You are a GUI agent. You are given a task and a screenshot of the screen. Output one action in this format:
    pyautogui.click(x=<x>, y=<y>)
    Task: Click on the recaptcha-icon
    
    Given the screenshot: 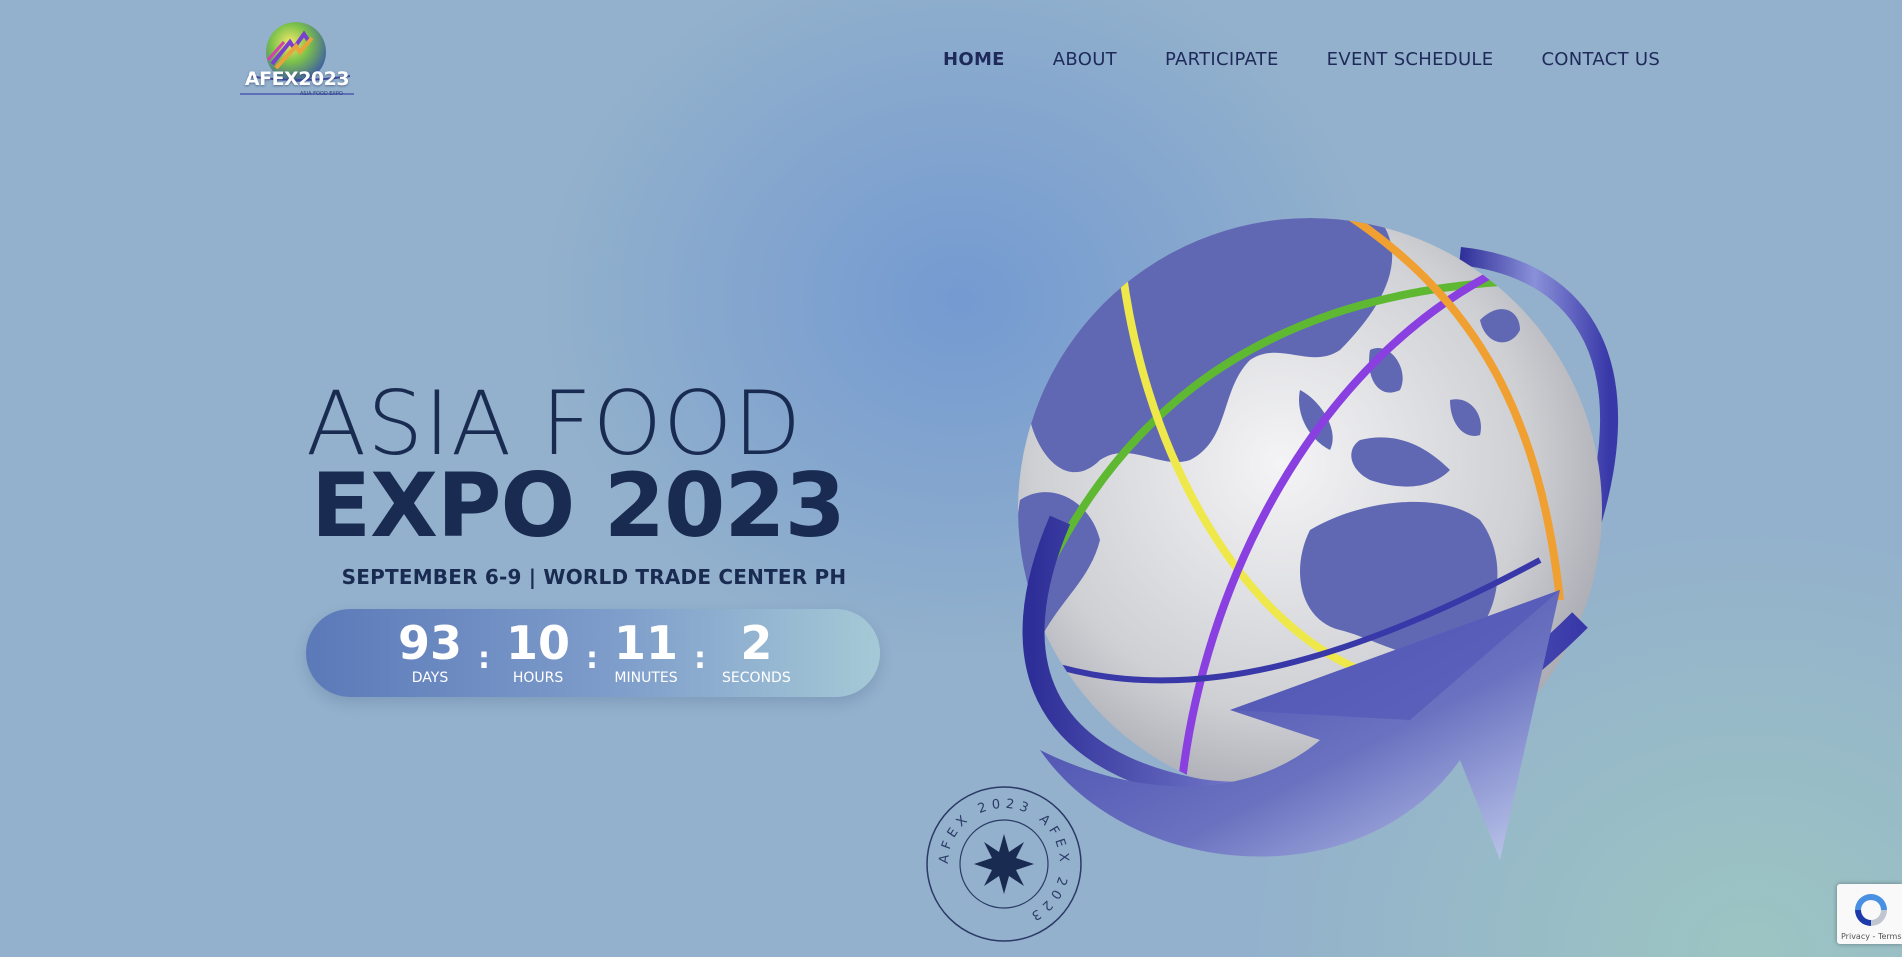 What is the action you would take?
    pyautogui.click(x=1871, y=910)
    